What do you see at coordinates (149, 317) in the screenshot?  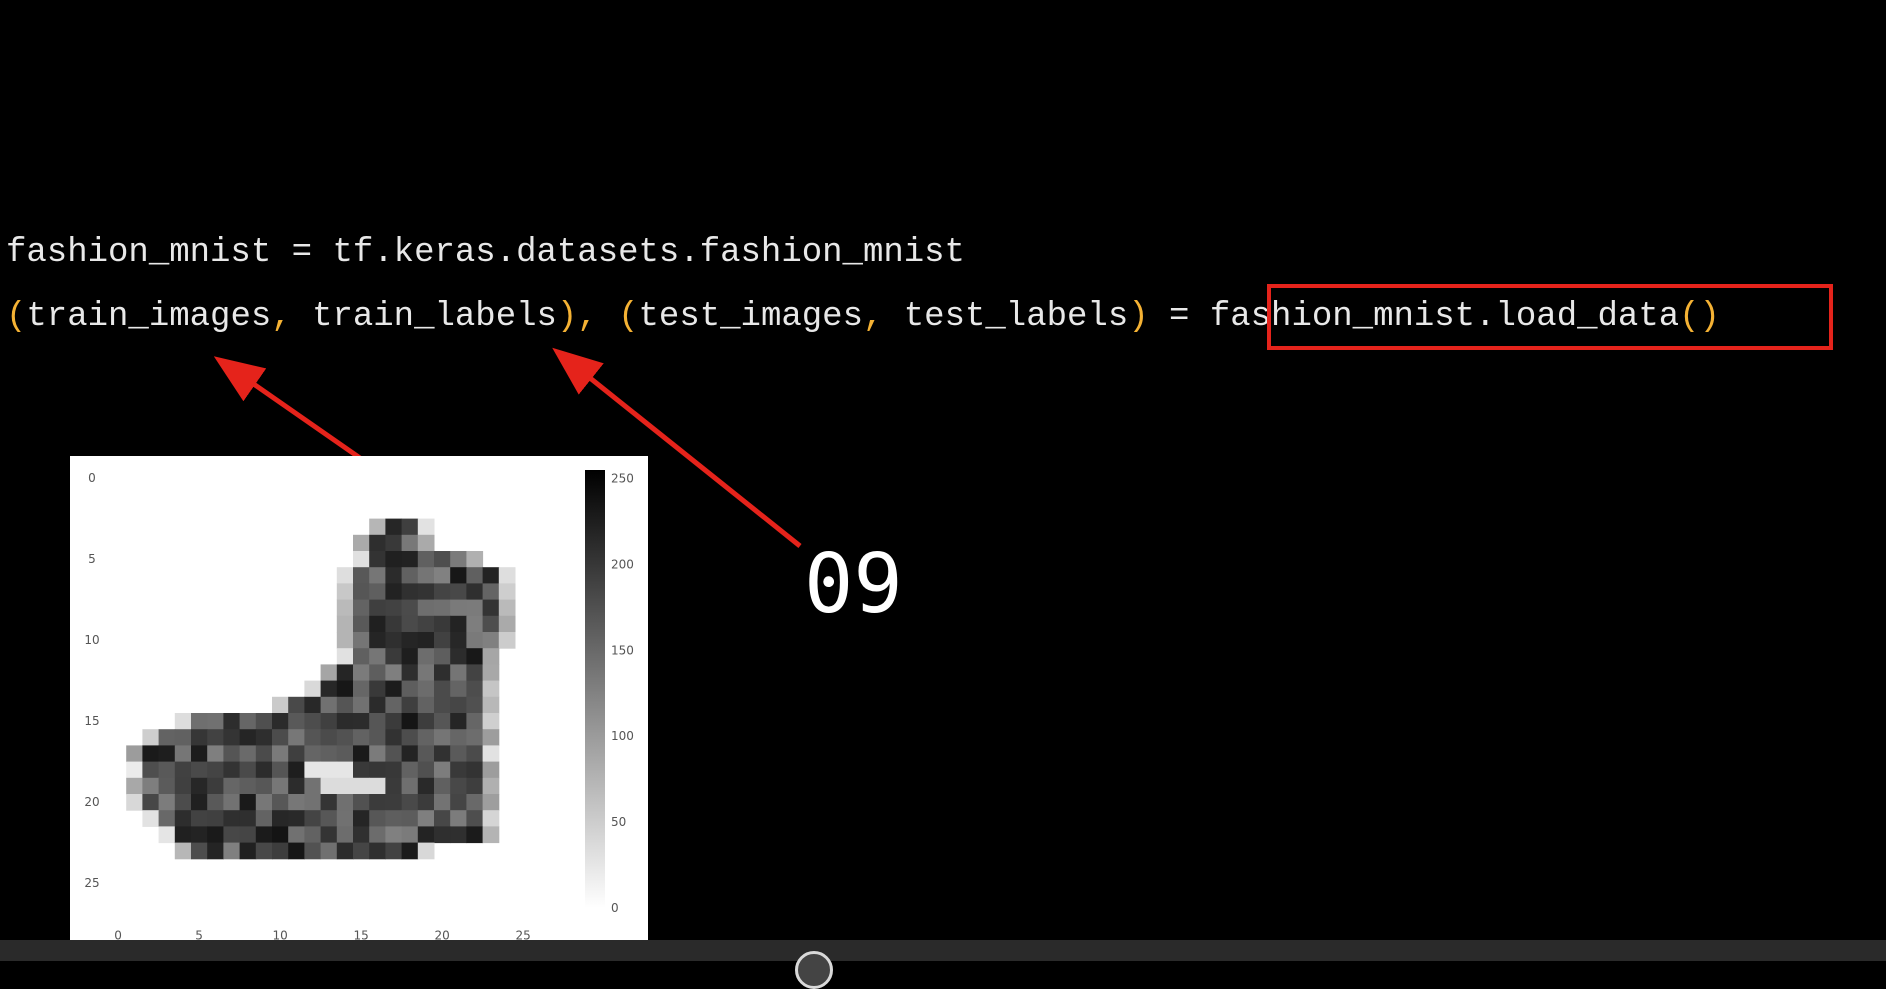 I see `code-token: train_images` at bounding box center [149, 317].